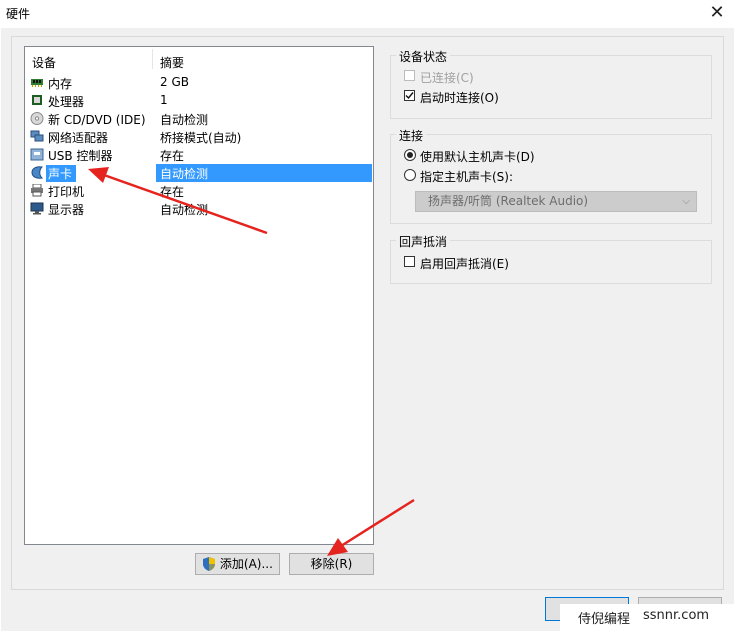  Describe the element at coordinates (604, 619) in the screenshot. I see `watermark-brand: 侍倪编程` at that location.